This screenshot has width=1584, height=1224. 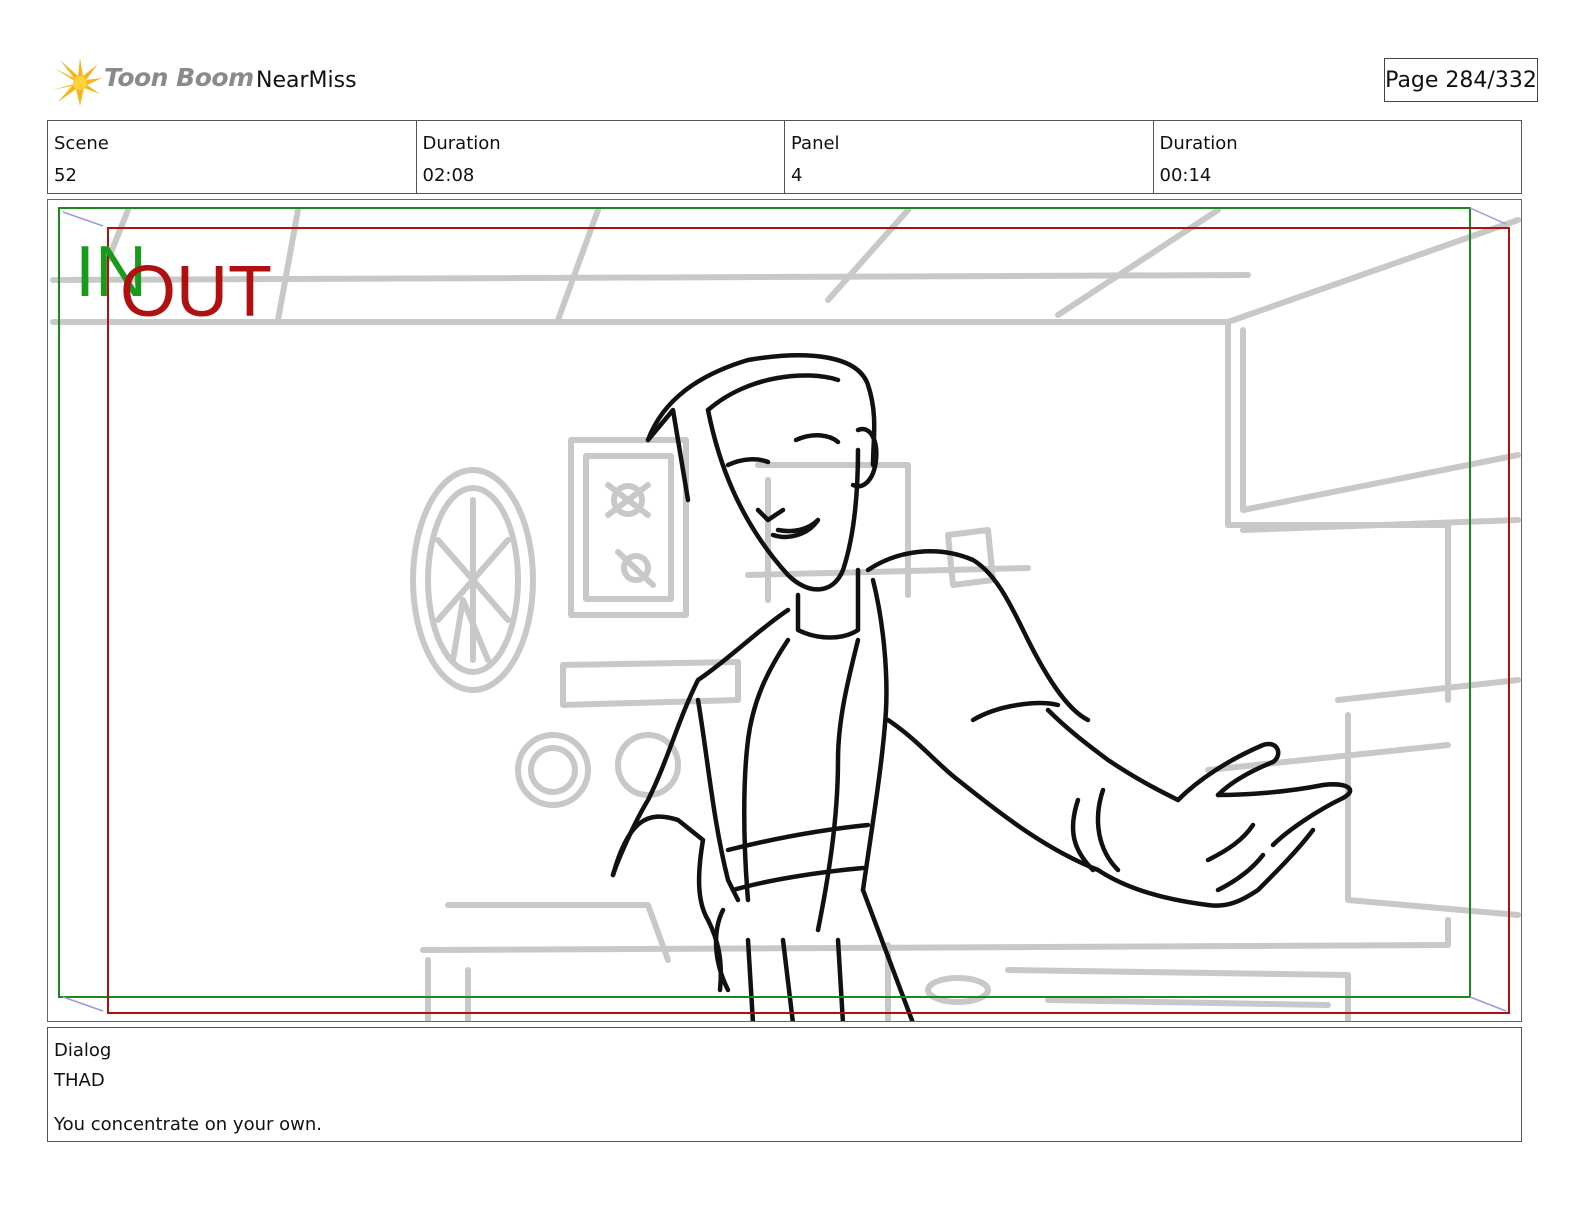 I want to click on scene-duration-cell: Duration 02:08, so click(x=601, y=157).